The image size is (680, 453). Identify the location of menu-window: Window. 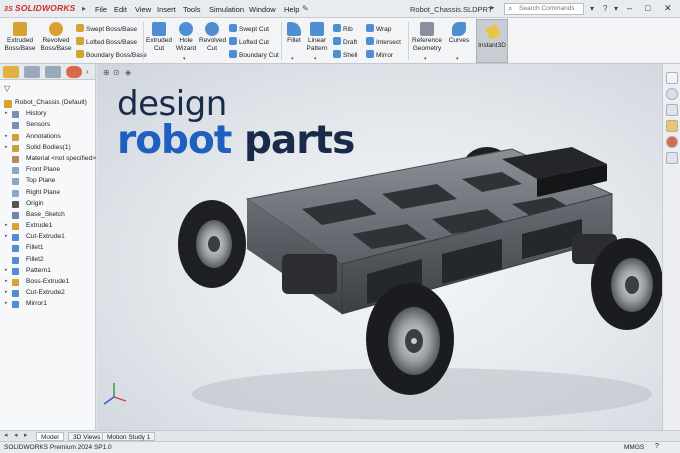
(262, 9).